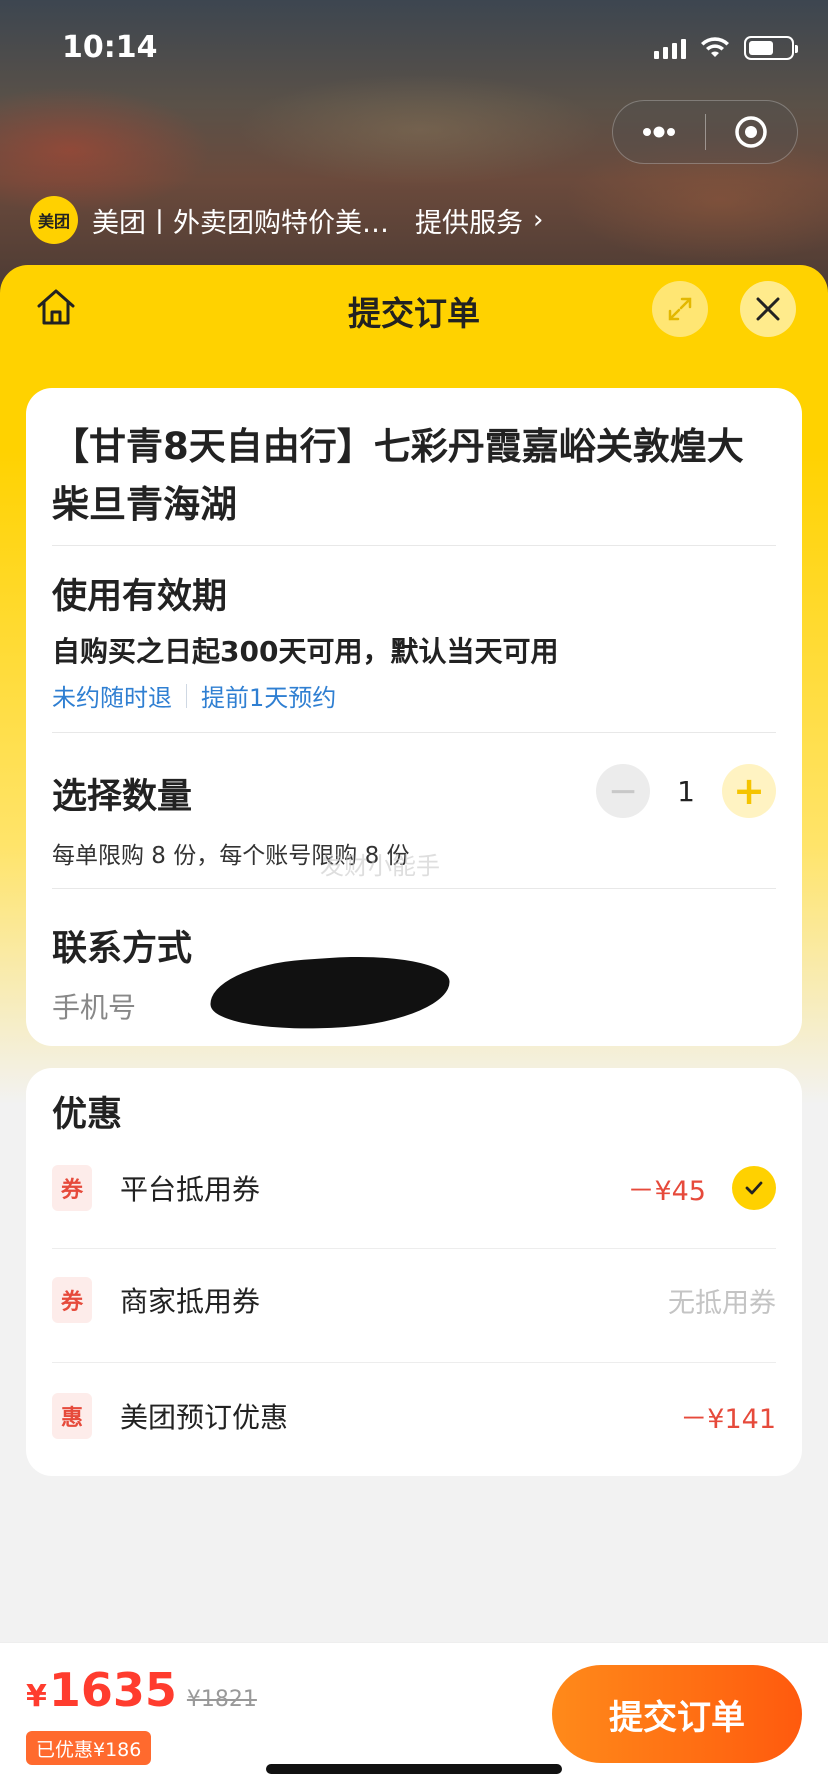  I want to click on meituan-logo: 美团, so click(54, 220).